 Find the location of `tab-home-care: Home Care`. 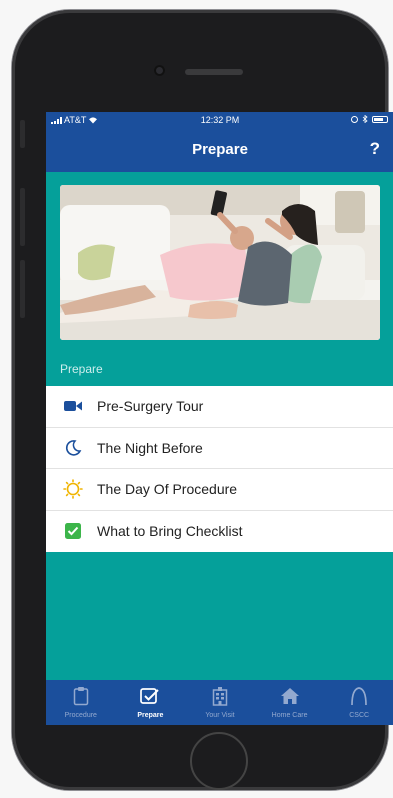

tab-home-care: Home Care is located at coordinates (290, 702).